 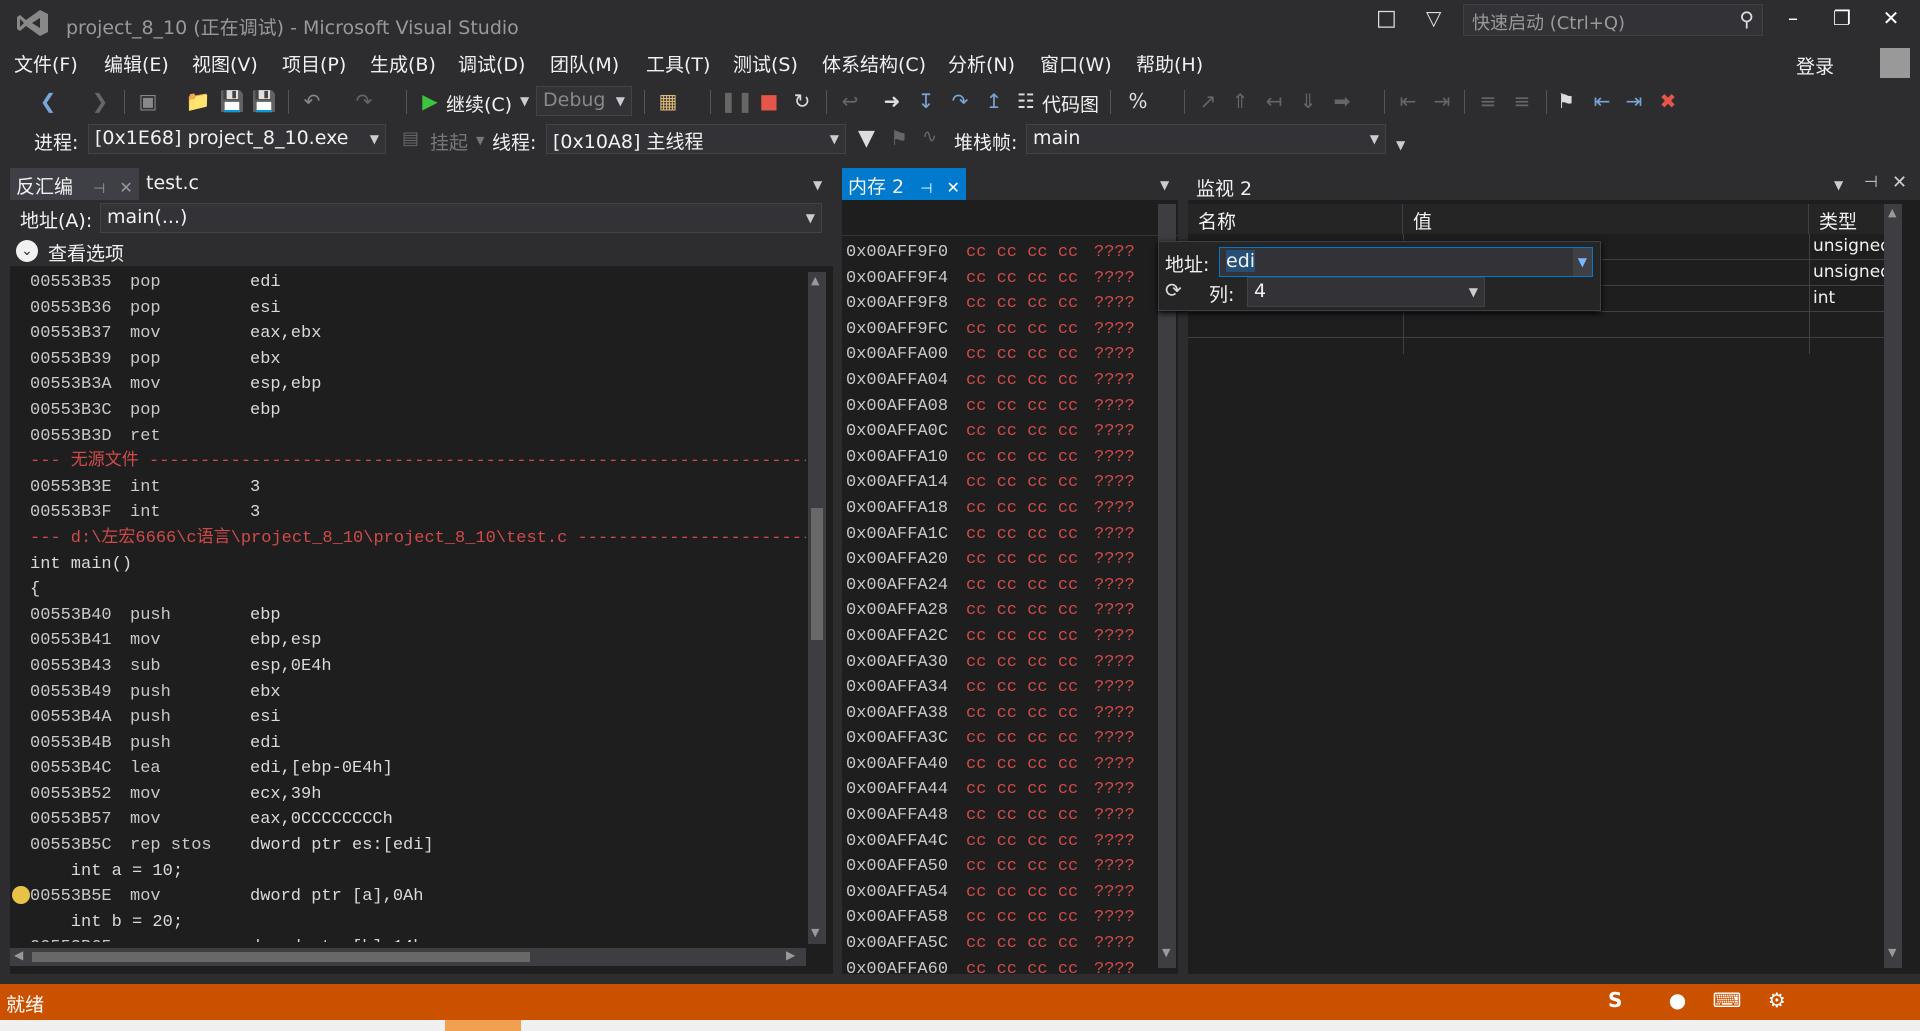 What do you see at coordinates (74, 184) in the screenshot?
I see `tab-disassembly: 反汇编 ⊣ ✕` at bounding box center [74, 184].